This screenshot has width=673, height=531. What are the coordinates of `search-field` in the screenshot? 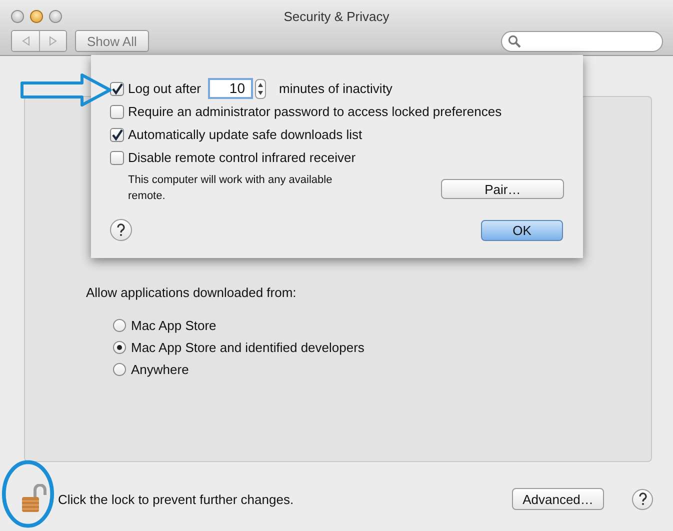 It's located at (582, 41).